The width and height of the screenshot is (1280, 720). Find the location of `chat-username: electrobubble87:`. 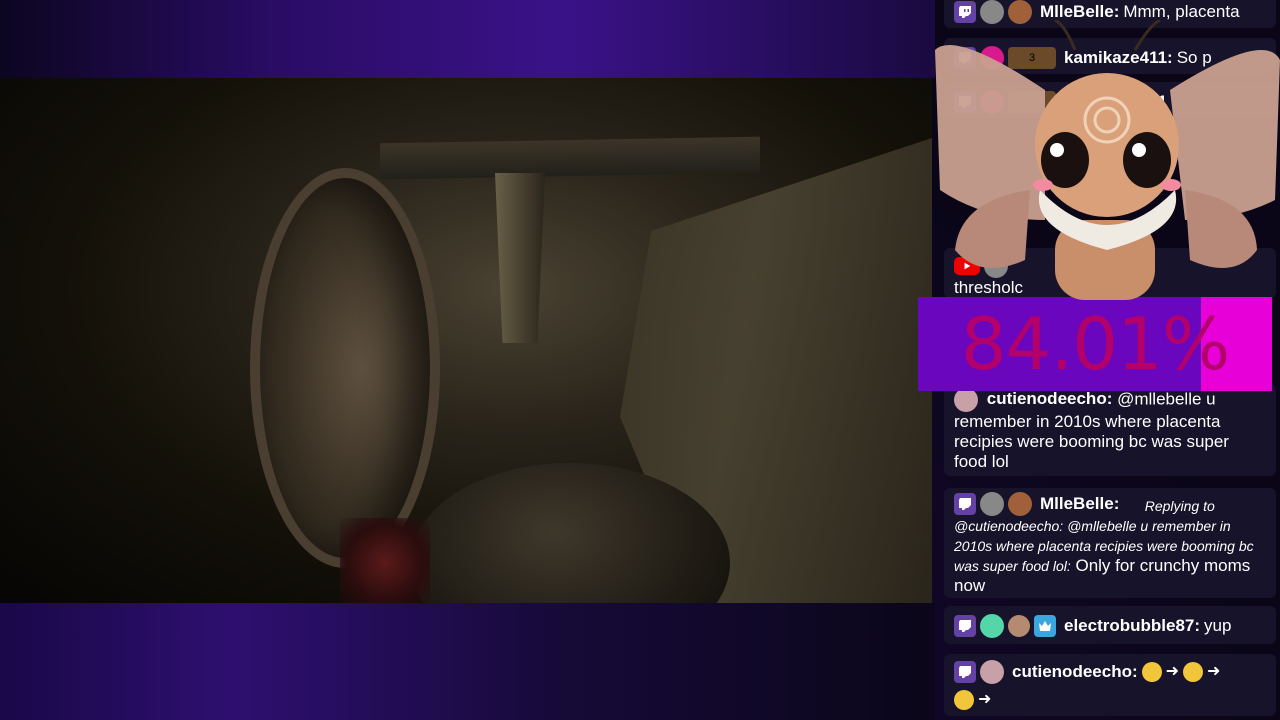

chat-username: electrobubble87: is located at coordinates (1132, 626).